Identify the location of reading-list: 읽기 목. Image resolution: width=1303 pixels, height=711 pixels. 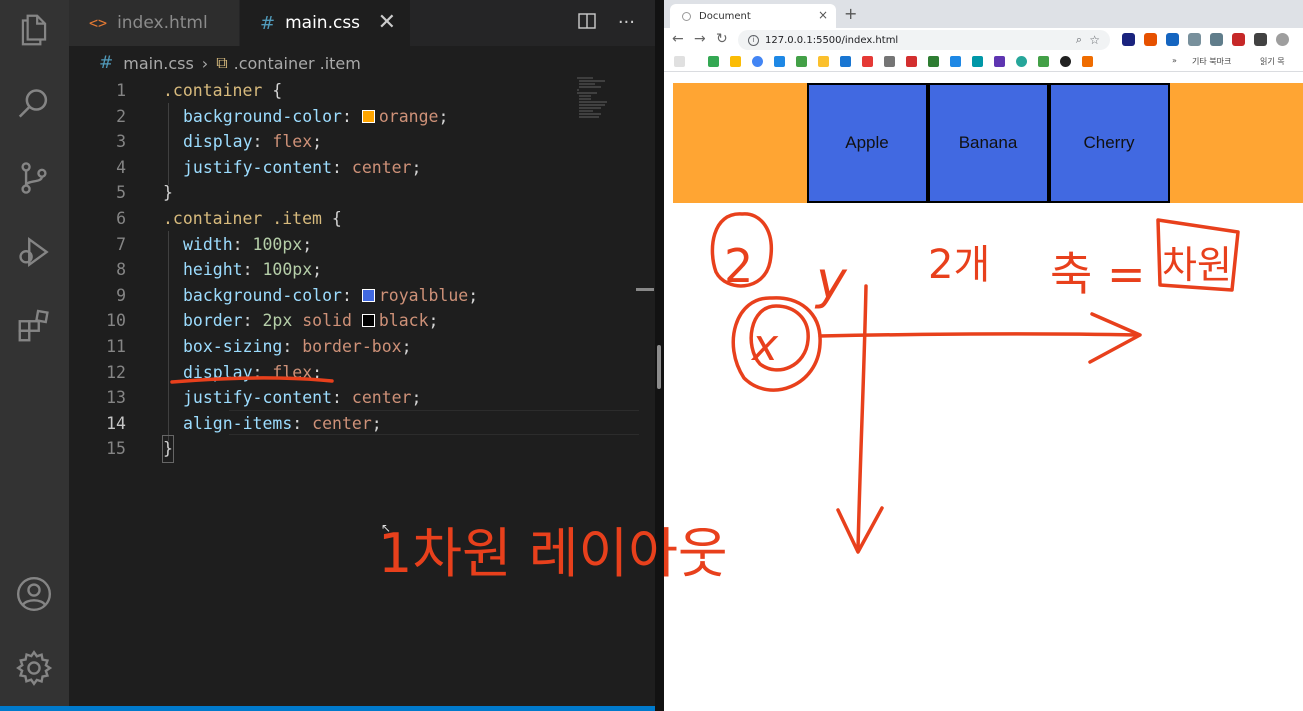
(1272, 61).